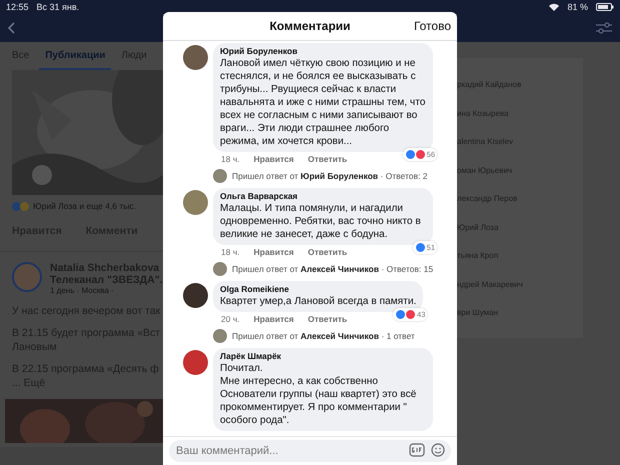 This screenshot has width=620, height=465. I want to click on comment-author: Olga Romeikiene, so click(318, 289).